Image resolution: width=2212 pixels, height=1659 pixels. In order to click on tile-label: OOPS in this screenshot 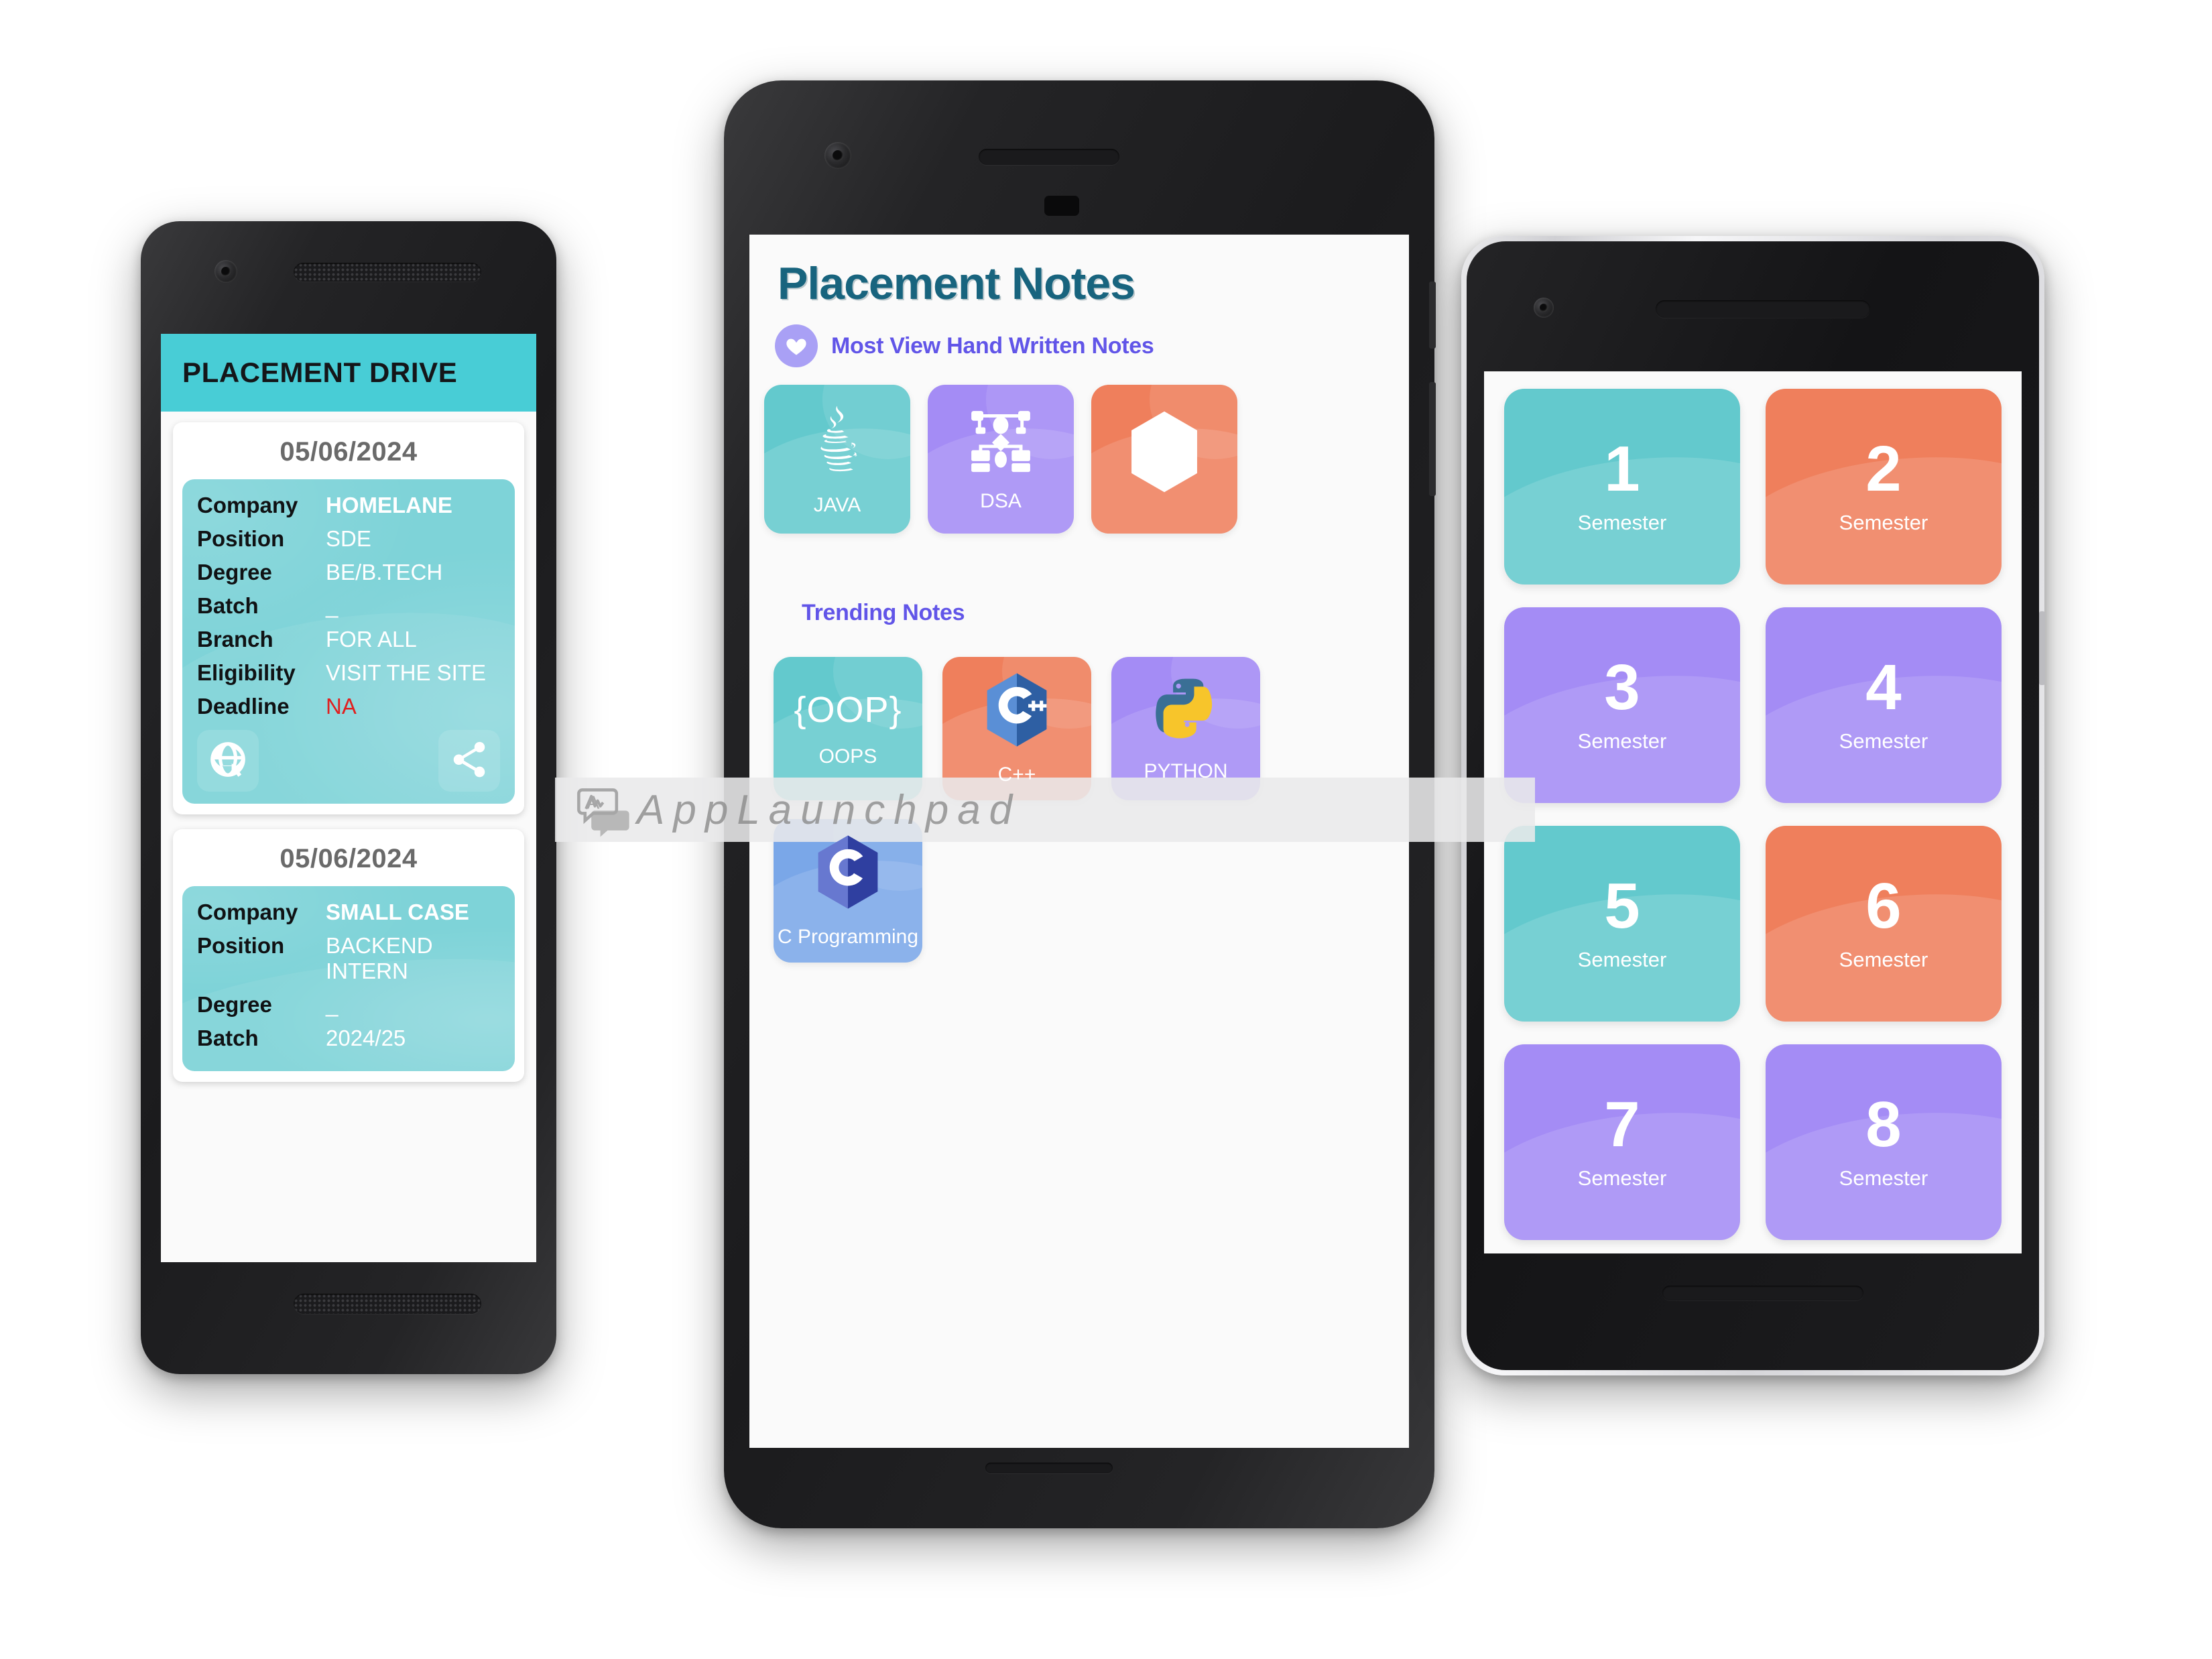, I will do `click(847, 756)`.